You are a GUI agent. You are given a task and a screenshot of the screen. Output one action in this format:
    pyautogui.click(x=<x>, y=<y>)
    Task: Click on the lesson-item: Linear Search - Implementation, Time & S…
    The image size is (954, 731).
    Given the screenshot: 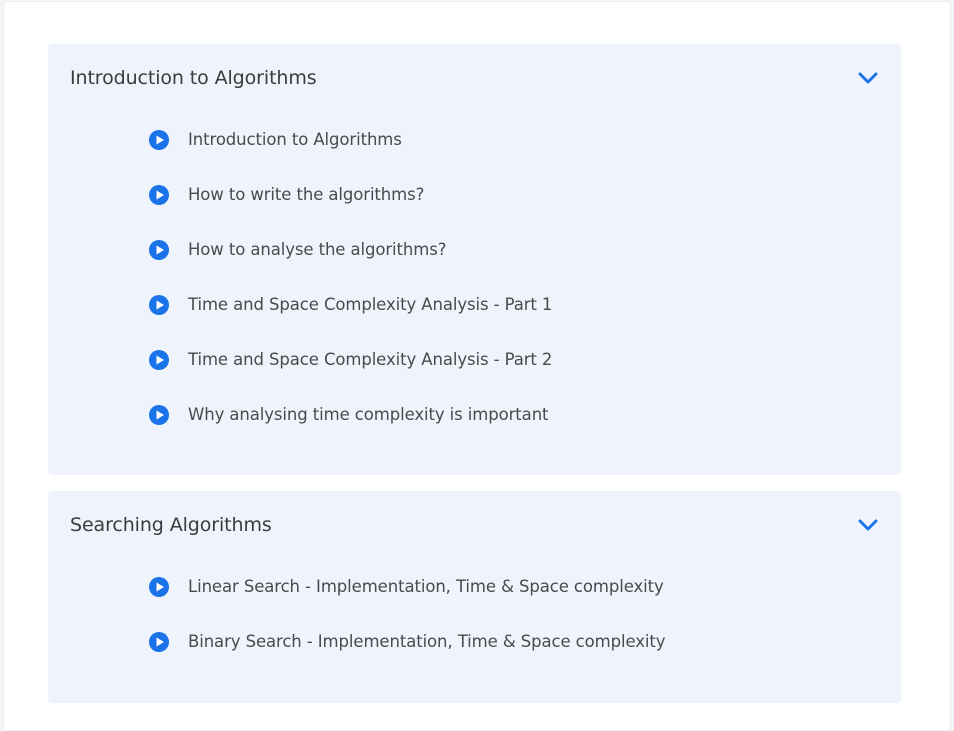 What is the action you would take?
    pyautogui.click(x=524, y=586)
    